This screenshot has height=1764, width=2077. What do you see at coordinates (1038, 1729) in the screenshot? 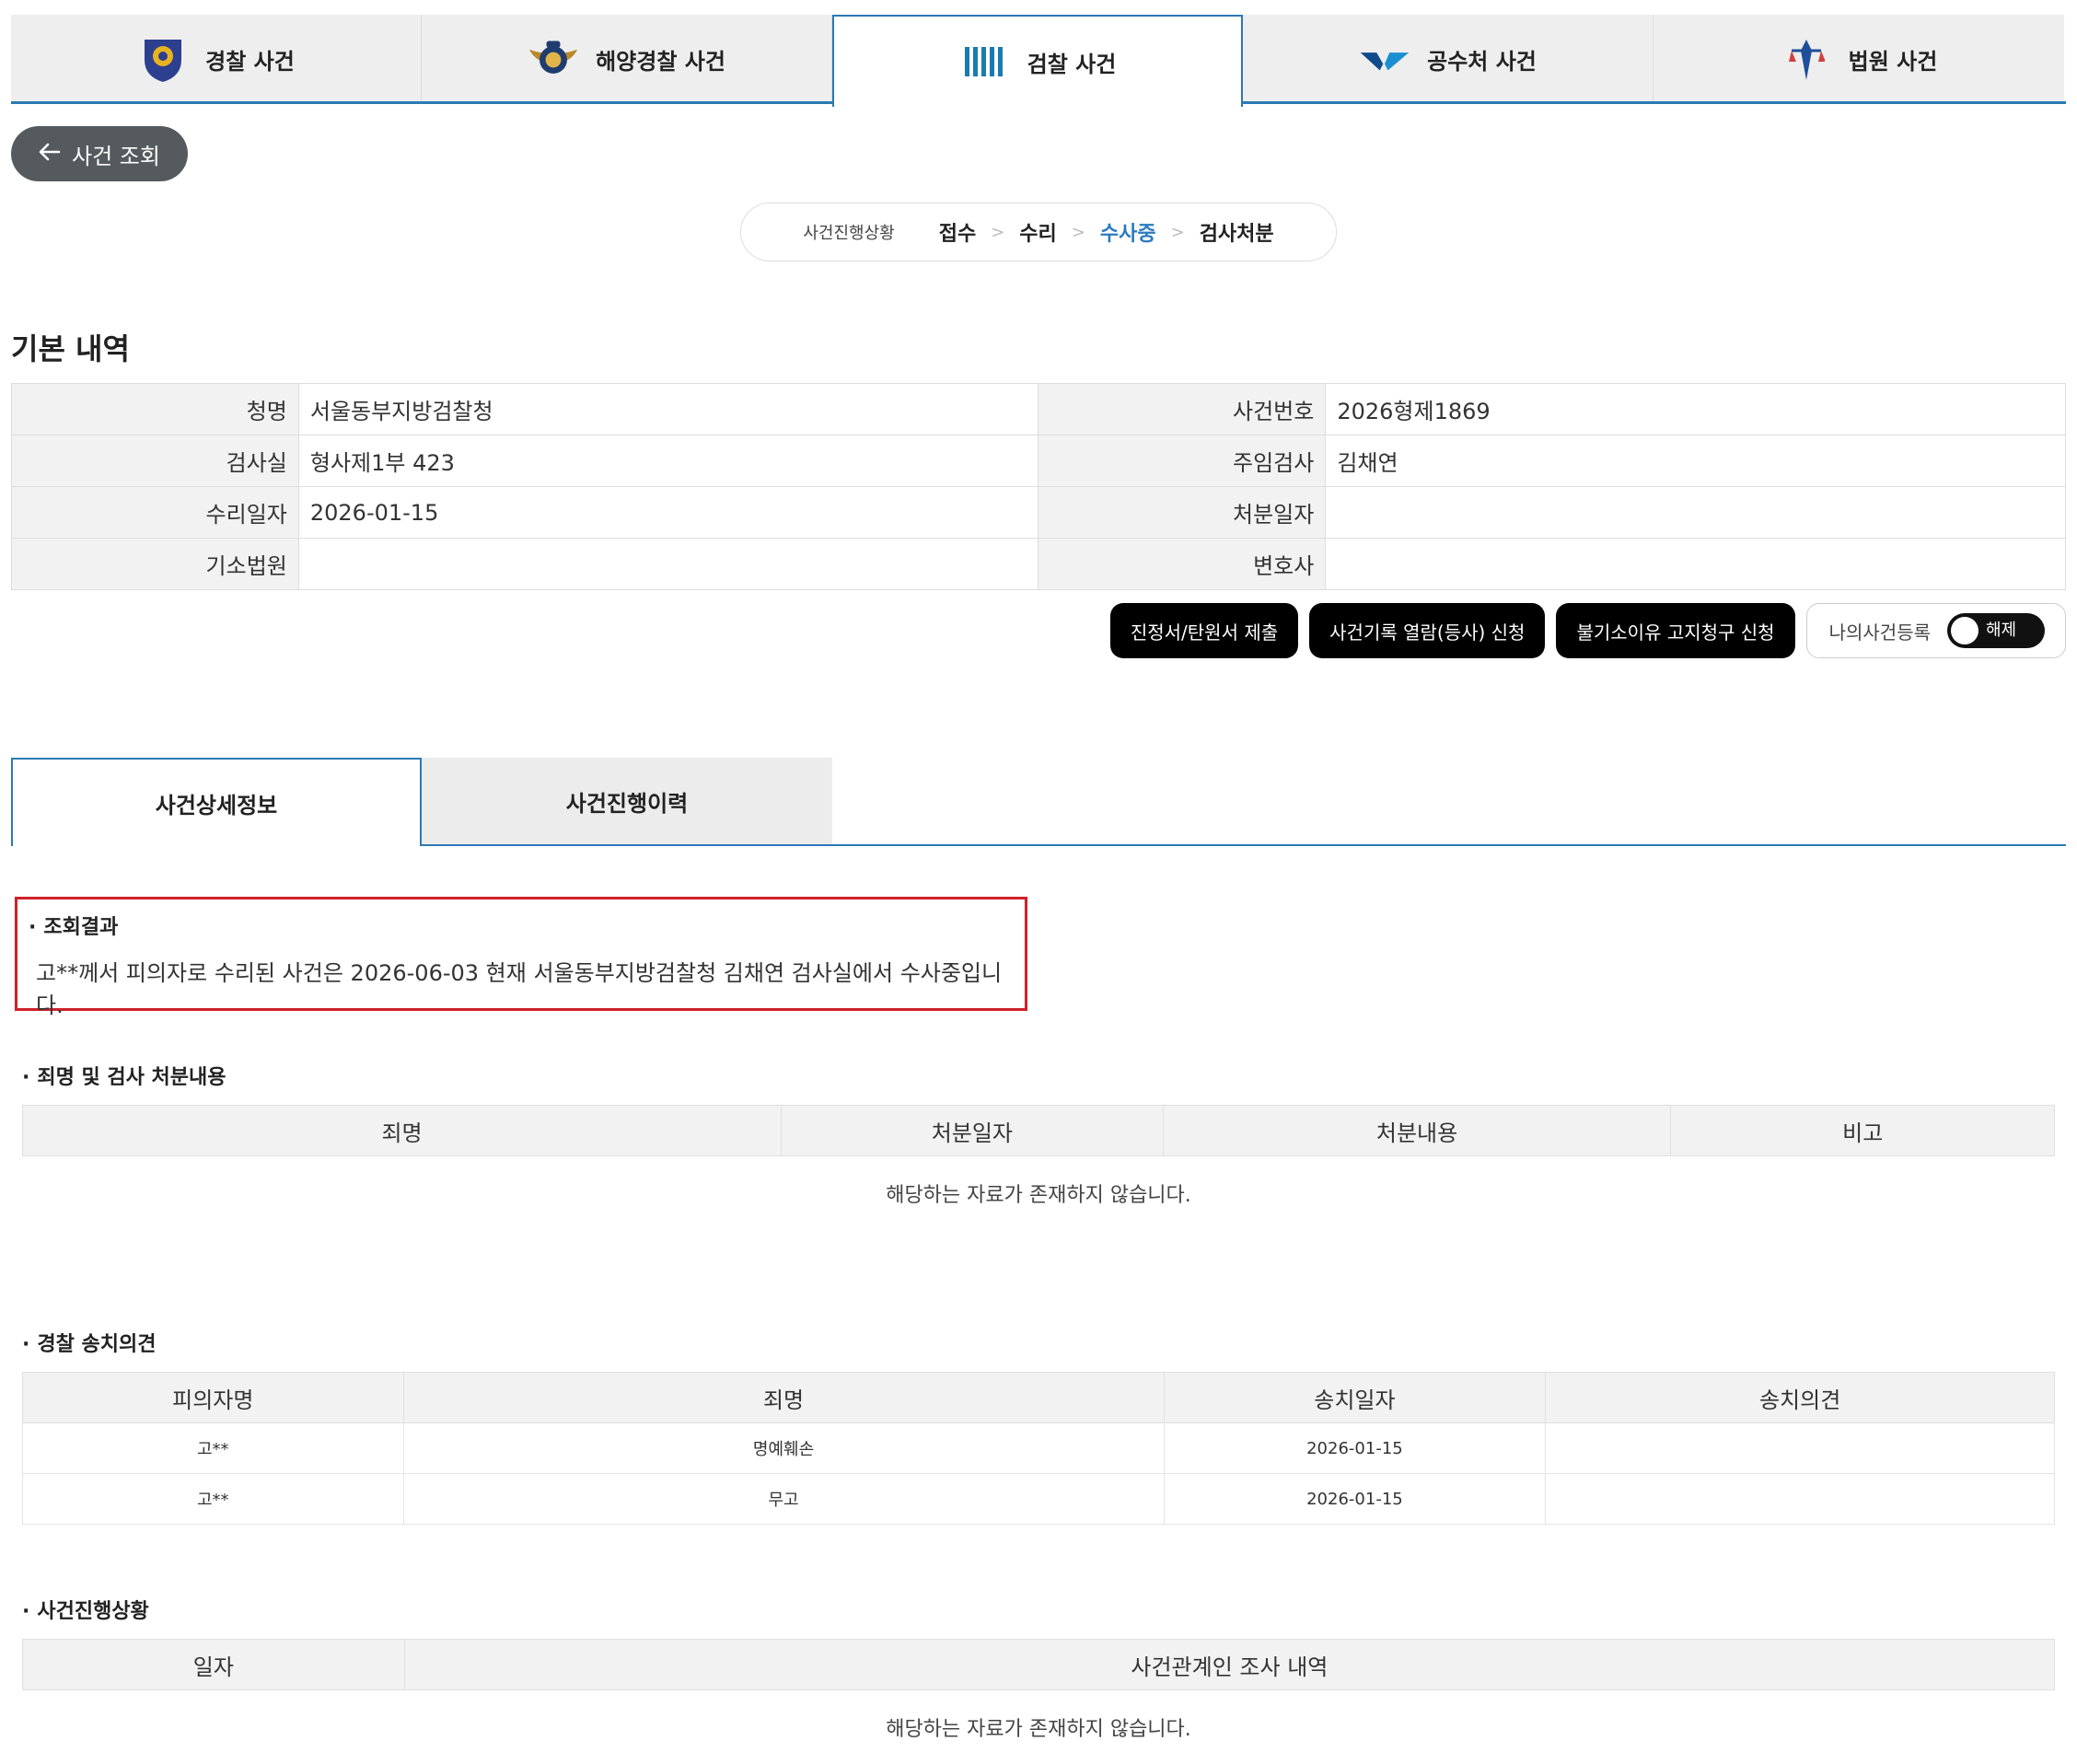
I see `case-progress-empty-message: 해당하는 자료가 존재하지 않습니다.` at bounding box center [1038, 1729].